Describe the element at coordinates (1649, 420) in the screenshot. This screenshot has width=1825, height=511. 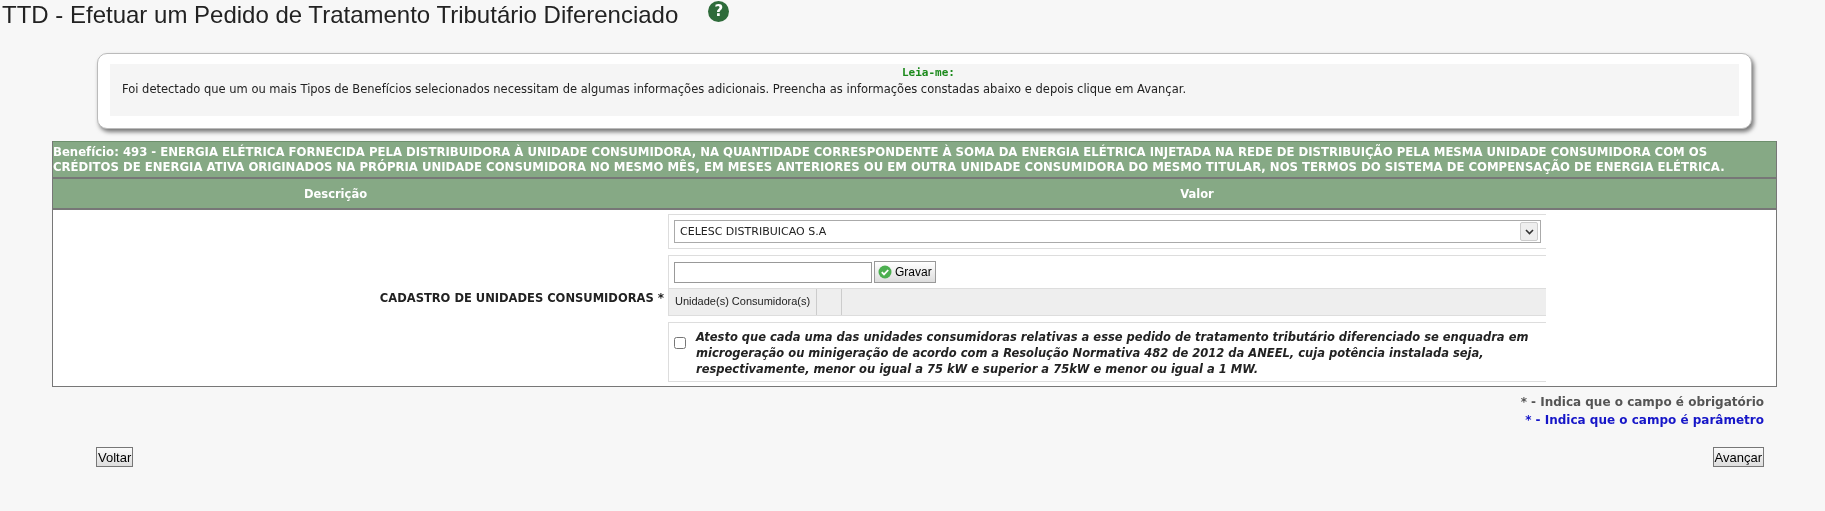
I see `legend-text: - Indica que o campo é parâmetro` at that location.